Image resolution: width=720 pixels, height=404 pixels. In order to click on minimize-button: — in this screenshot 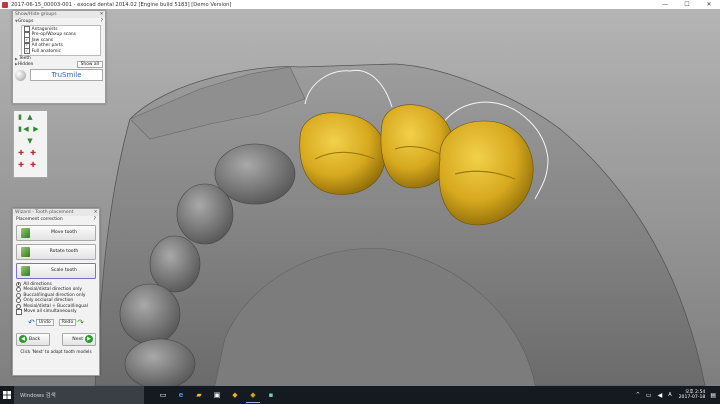, I will do `click(665, 4)`.